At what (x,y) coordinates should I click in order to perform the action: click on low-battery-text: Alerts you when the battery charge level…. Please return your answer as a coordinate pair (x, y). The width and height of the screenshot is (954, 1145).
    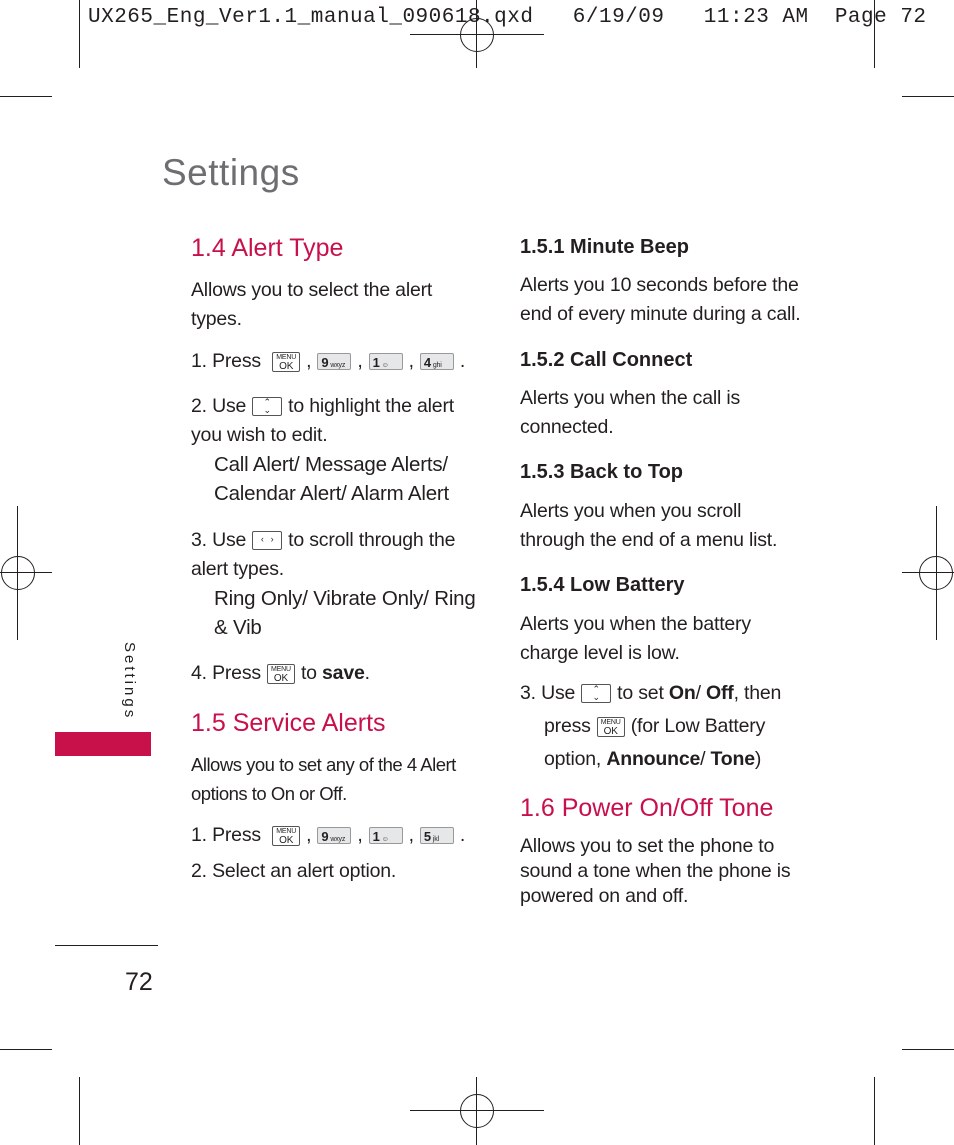
    Looking at the image, I should click on (635, 638).